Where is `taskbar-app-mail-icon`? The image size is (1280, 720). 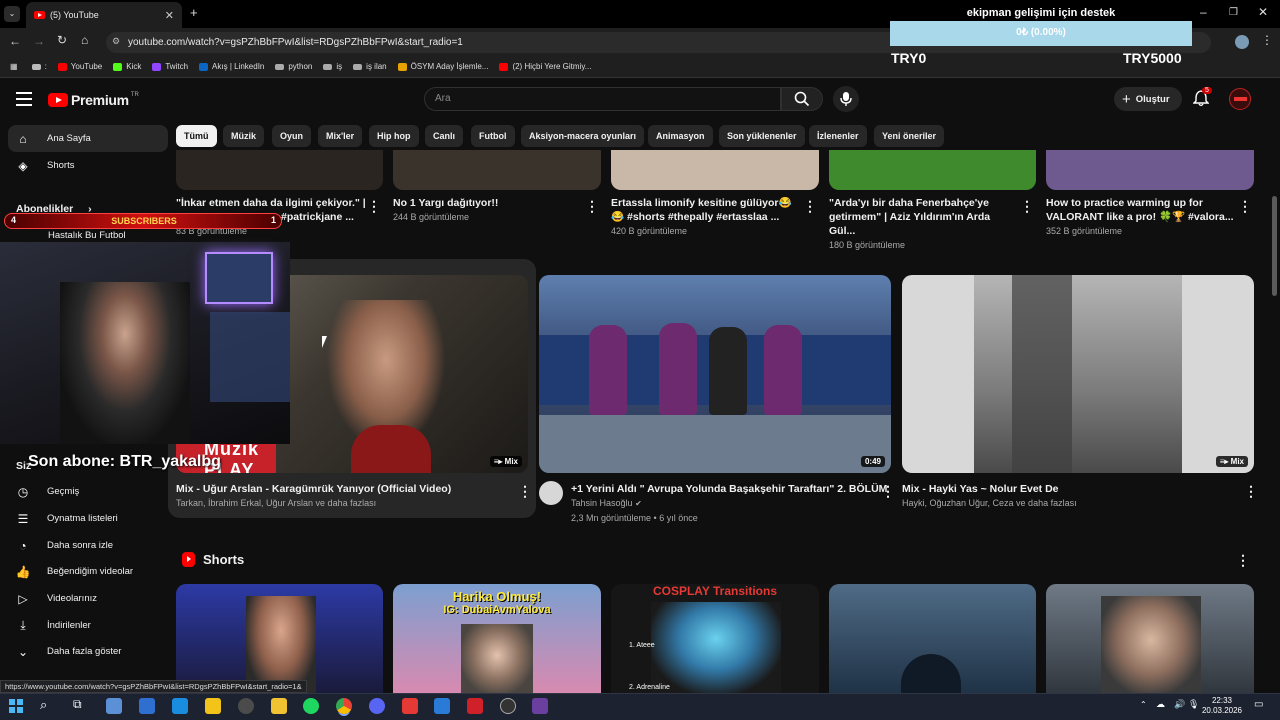 taskbar-app-mail-icon is located at coordinates (442, 706).